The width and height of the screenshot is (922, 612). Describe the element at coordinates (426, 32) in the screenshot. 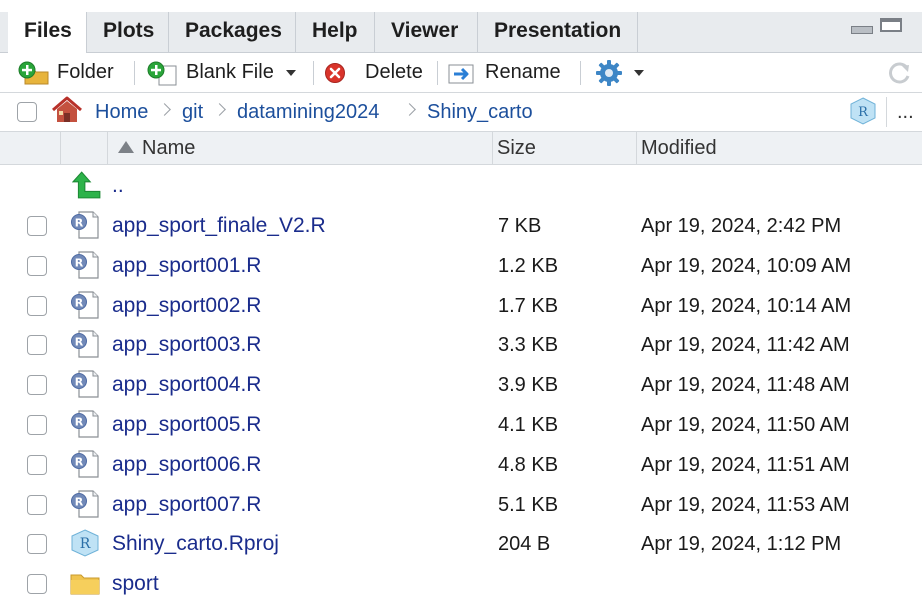

I see `tab-viewer: Viewer` at that location.